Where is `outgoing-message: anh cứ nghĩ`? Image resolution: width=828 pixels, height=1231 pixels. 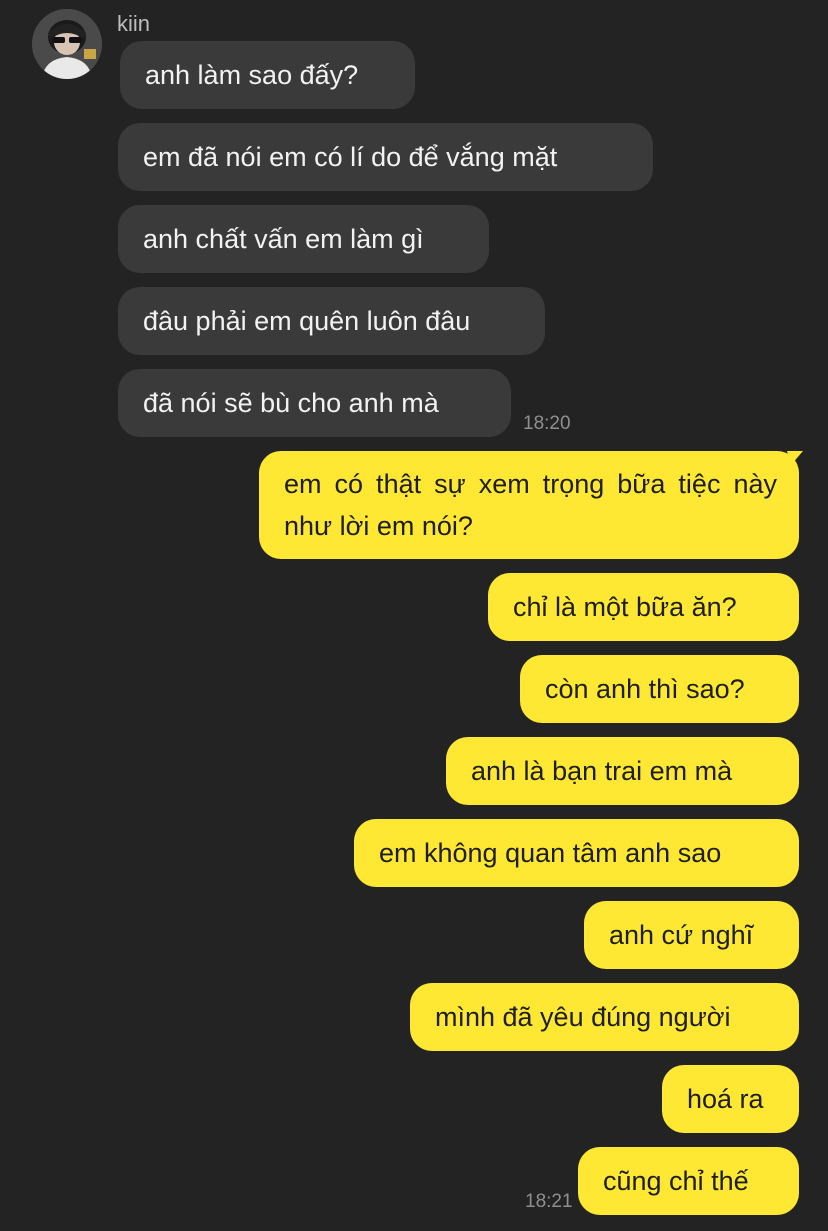 outgoing-message: anh cứ nghĩ is located at coordinates (691, 935).